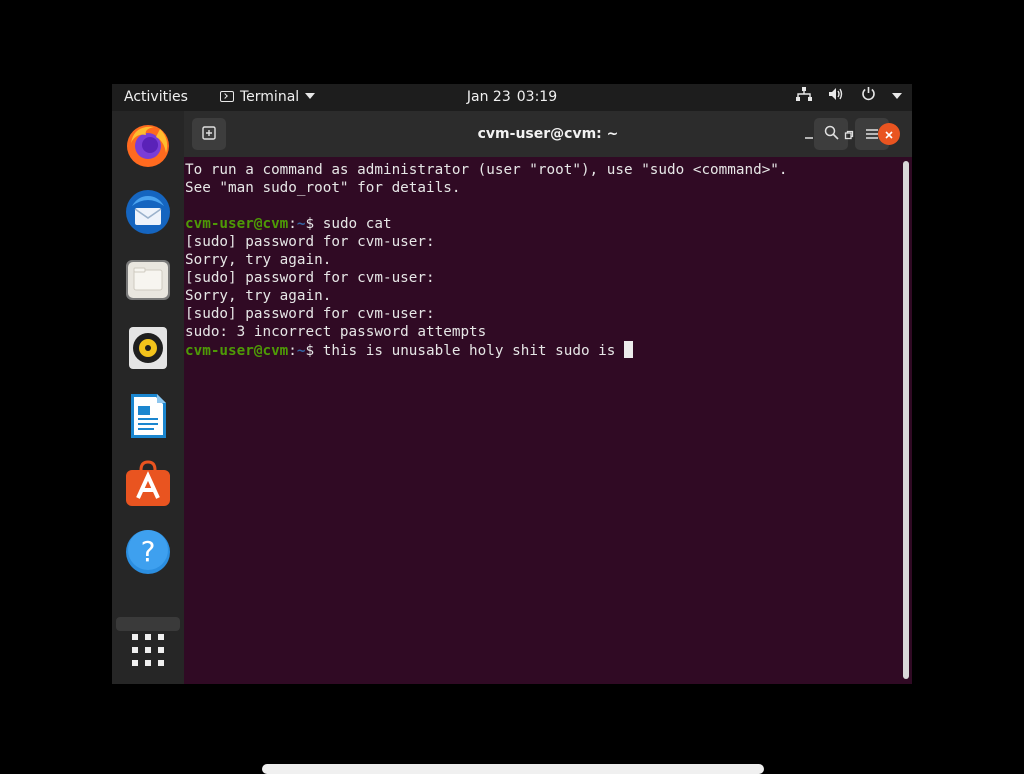  I want to click on files-icon, so click(148, 280).